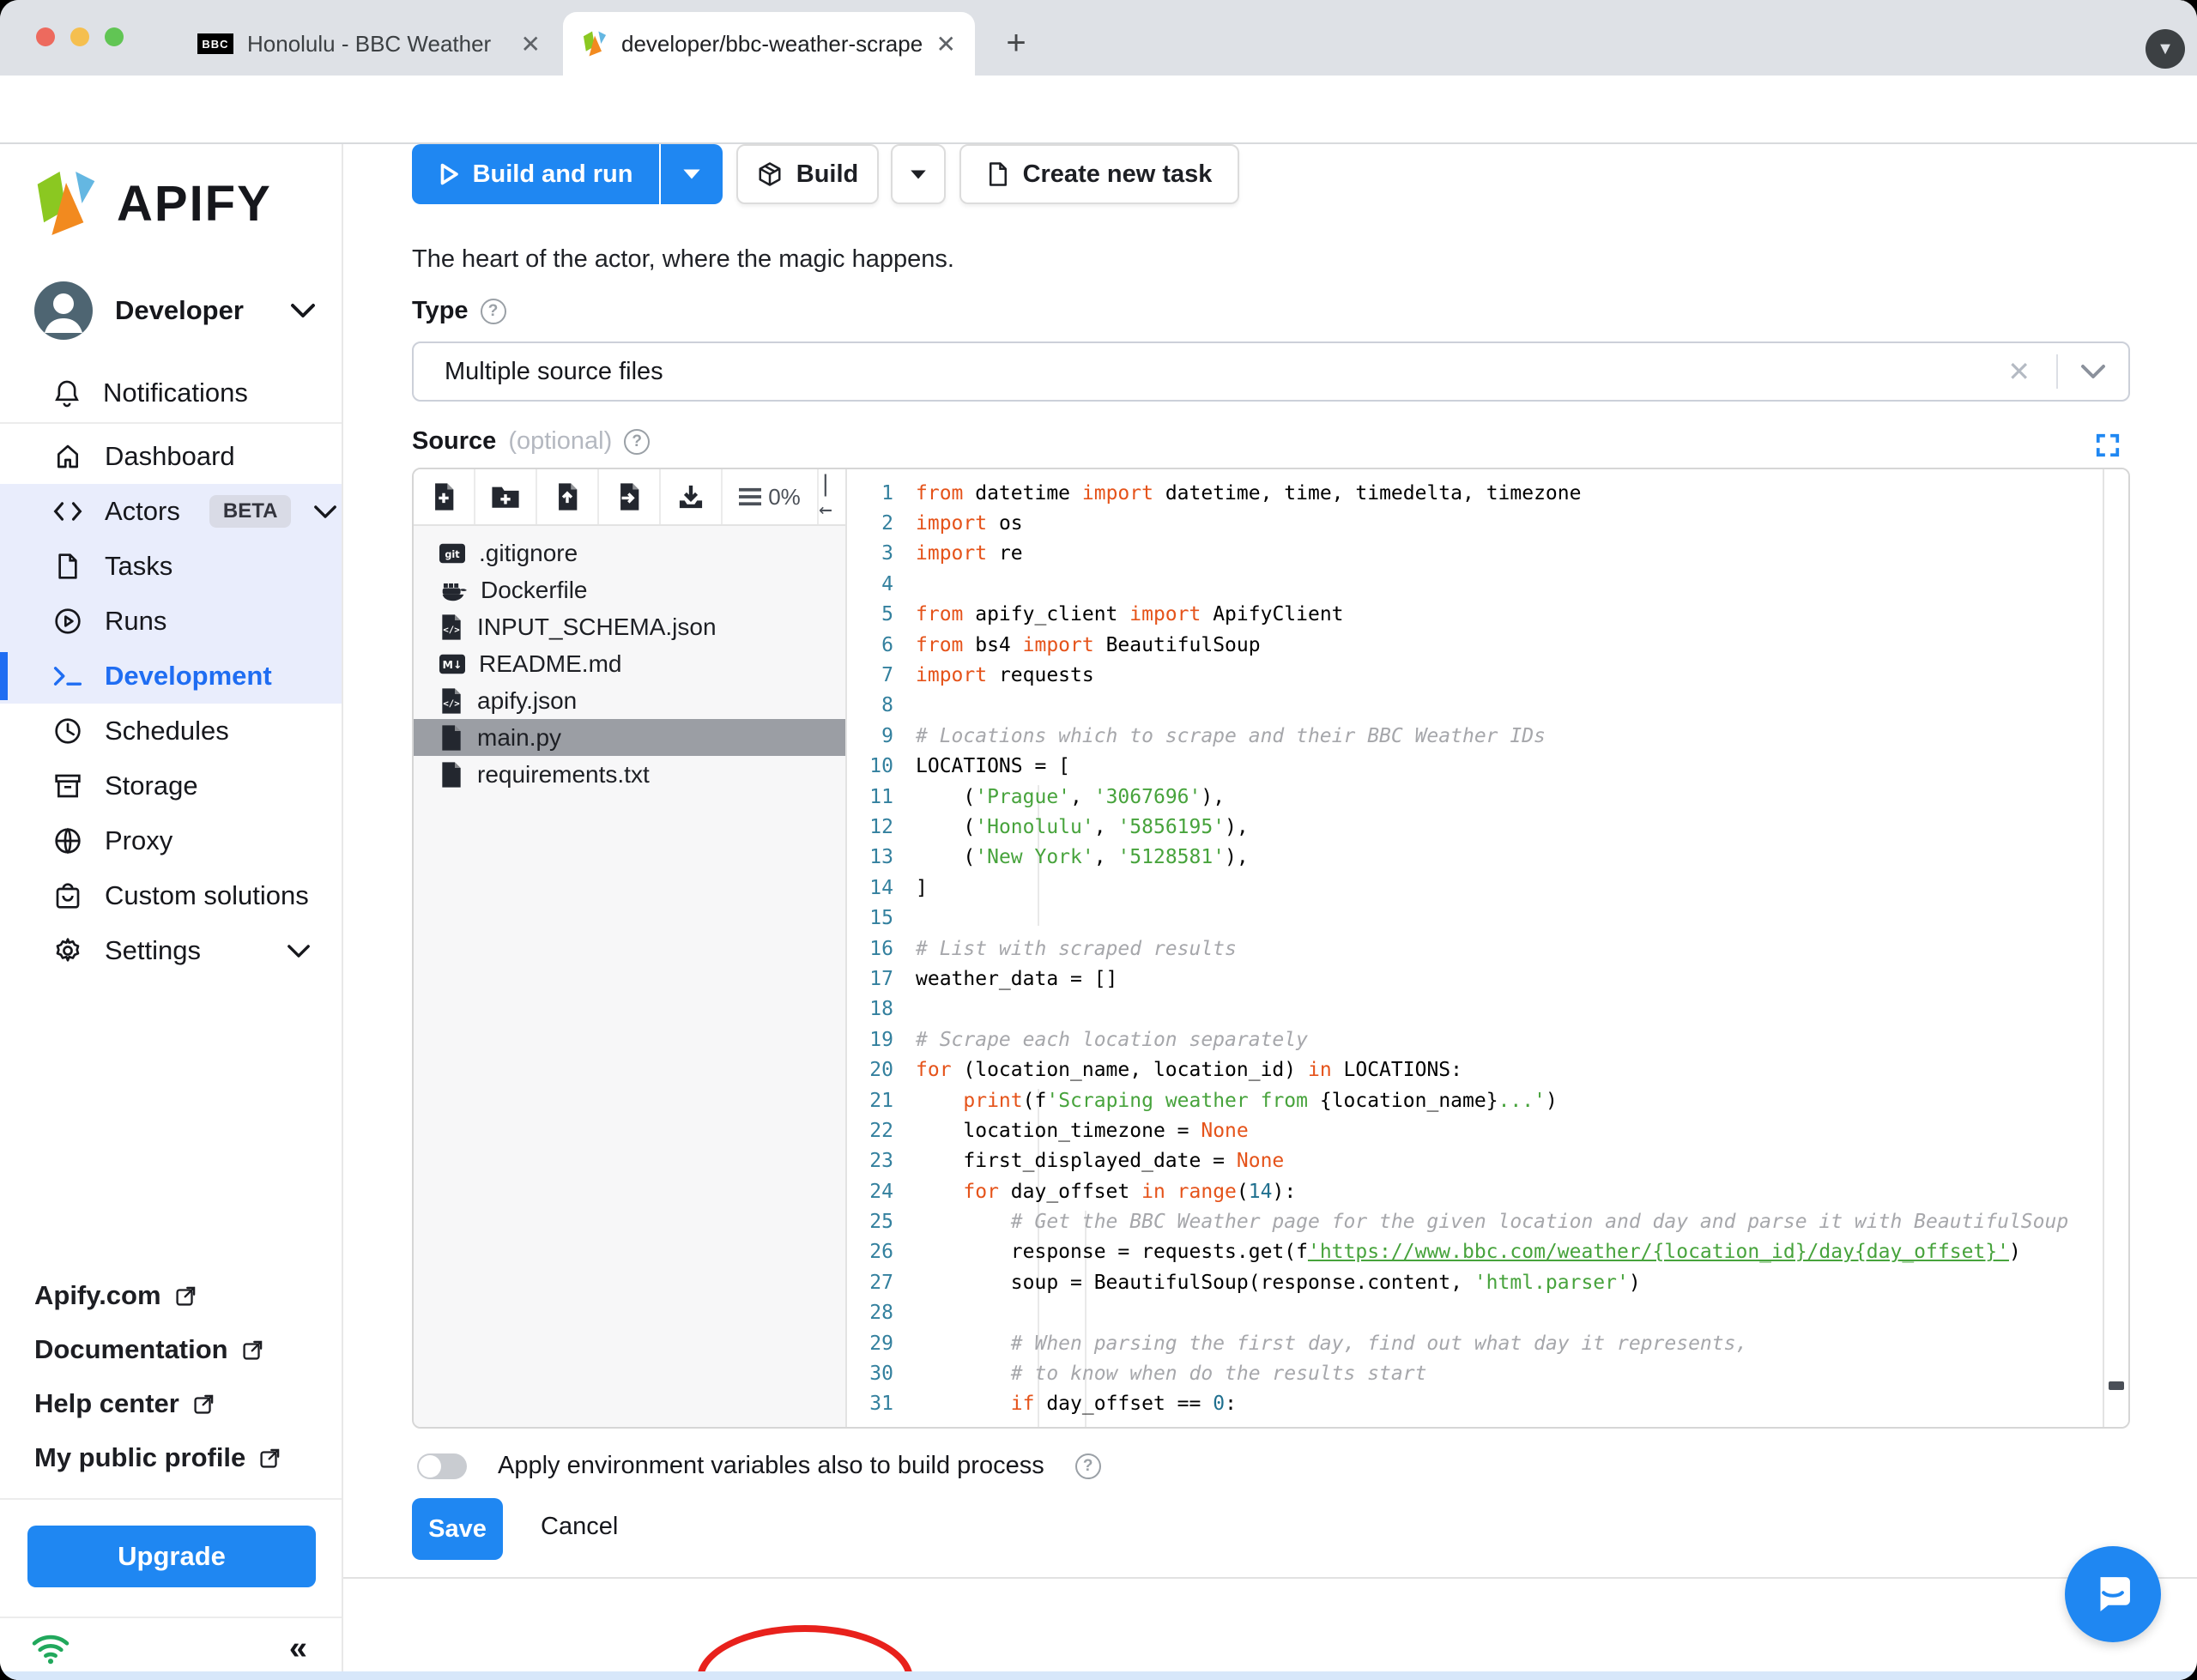 The width and height of the screenshot is (2197, 1680). I want to click on upload-file-button, so click(568, 497).